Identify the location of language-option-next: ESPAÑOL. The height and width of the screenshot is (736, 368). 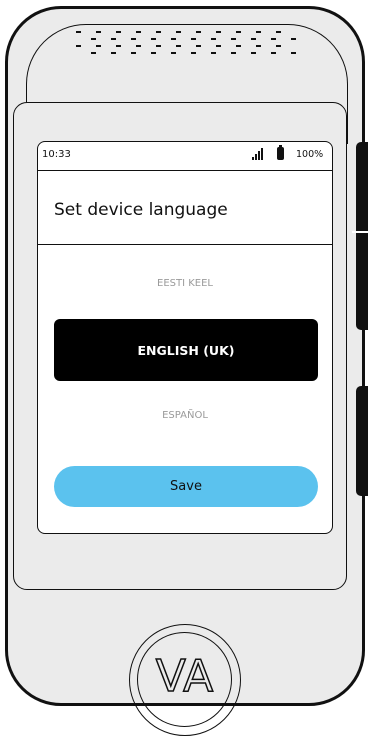
(185, 415).